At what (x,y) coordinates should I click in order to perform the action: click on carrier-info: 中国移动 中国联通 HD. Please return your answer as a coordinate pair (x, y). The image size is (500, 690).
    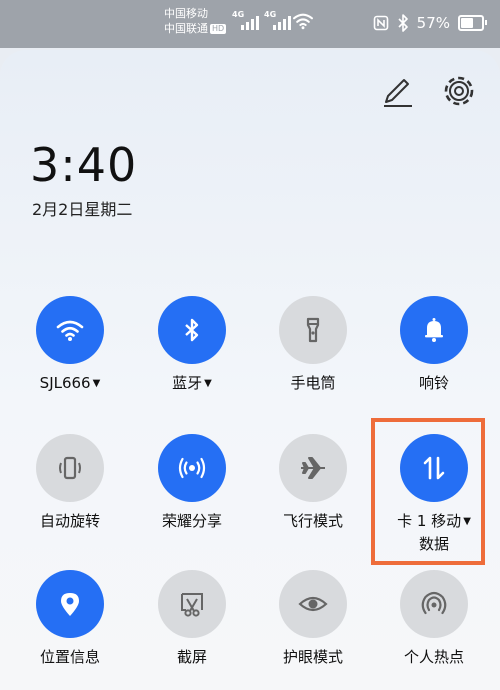
    Looking at the image, I should click on (195, 21).